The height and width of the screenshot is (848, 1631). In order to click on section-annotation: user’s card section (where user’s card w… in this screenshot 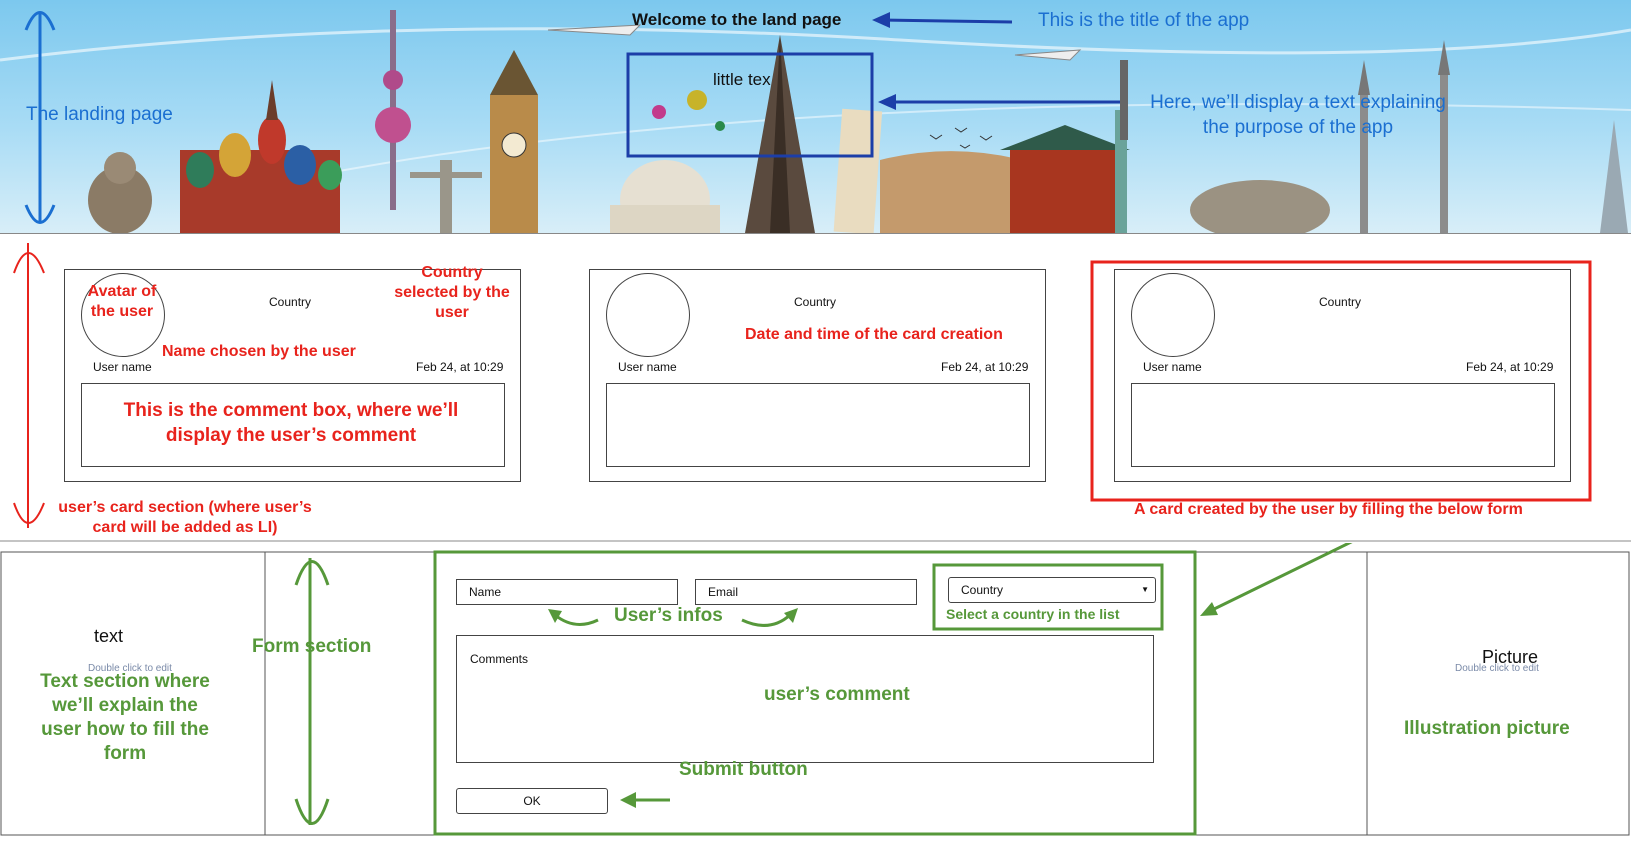, I will do `click(185, 517)`.